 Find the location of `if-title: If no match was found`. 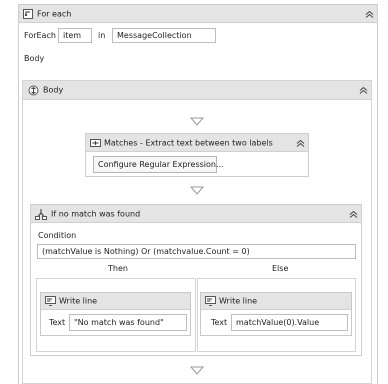

if-title: If no match was found is located at coordinates (96, 213).